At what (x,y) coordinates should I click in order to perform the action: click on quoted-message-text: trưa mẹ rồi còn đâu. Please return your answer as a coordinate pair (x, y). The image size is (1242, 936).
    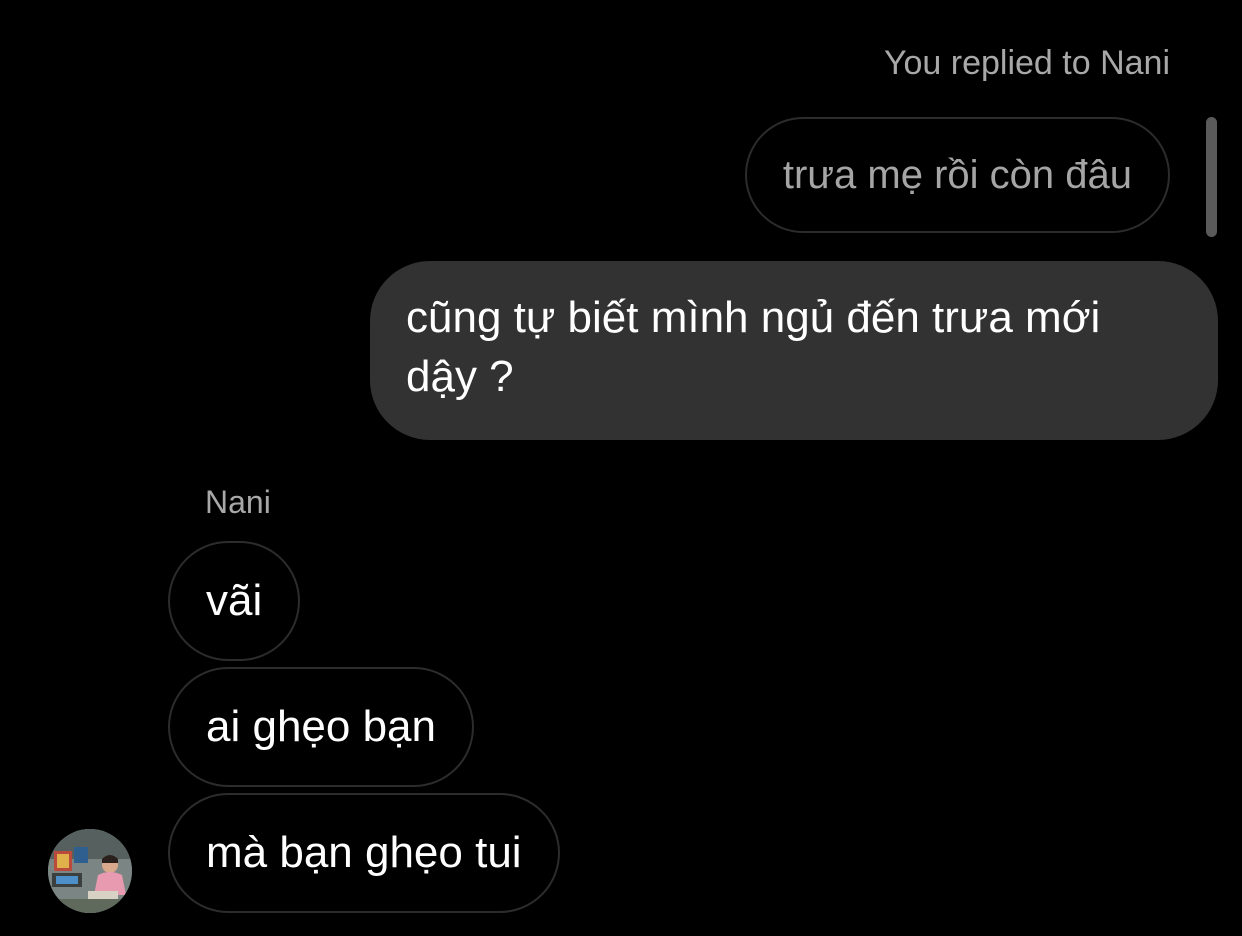
    Looking at the image, I should click on (957, 174).